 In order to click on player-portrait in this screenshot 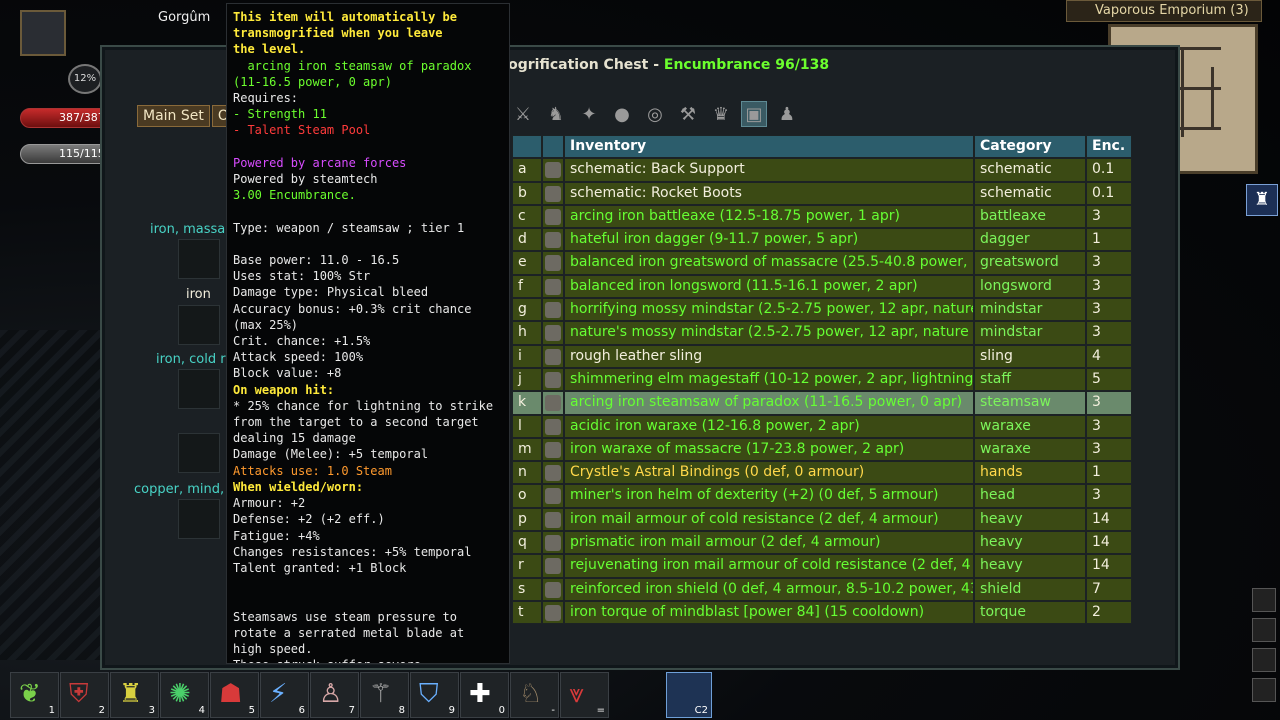, I will do `click(43, 33)`.